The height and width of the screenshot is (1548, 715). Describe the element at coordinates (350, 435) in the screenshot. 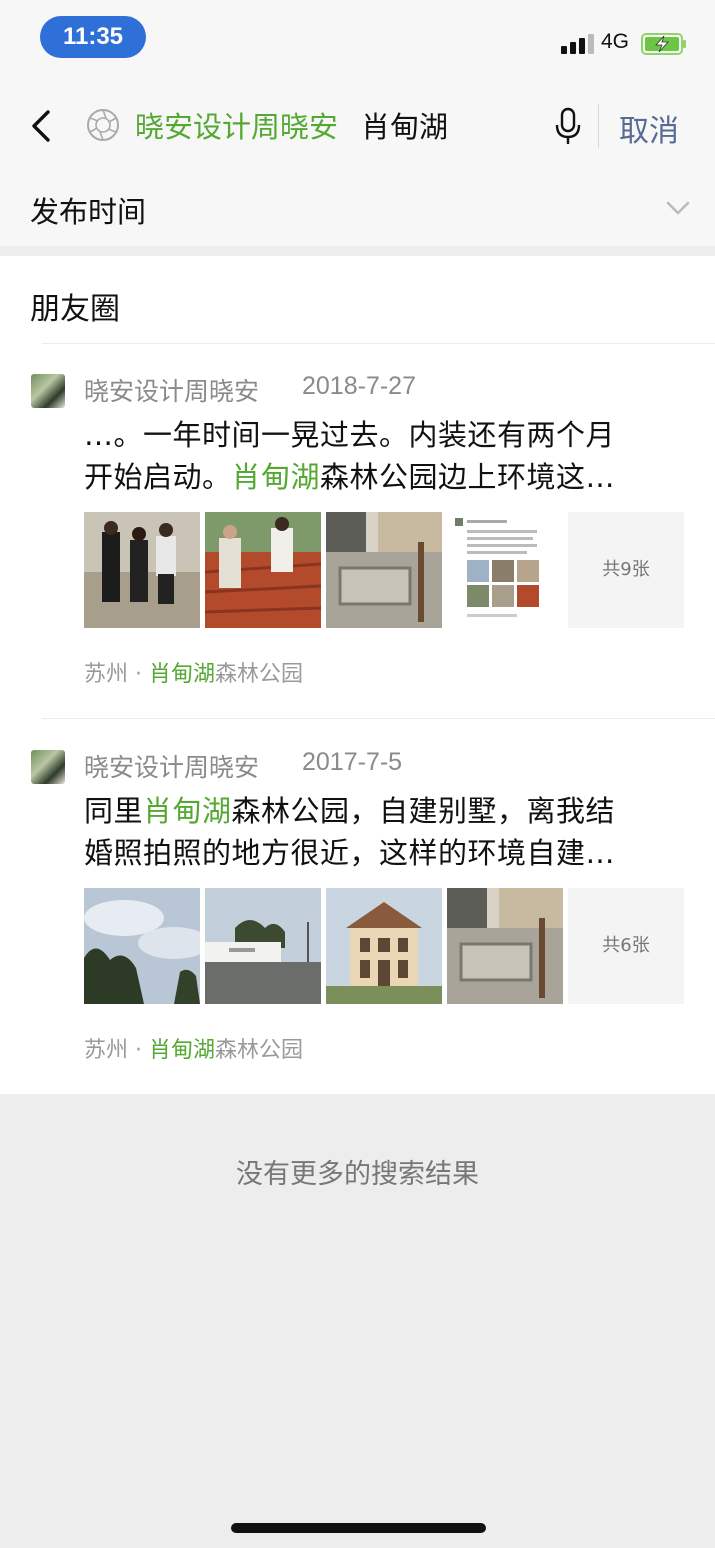

I see `post-text-line: …。一年时间一晃过去。内装还有两个月` at that location.